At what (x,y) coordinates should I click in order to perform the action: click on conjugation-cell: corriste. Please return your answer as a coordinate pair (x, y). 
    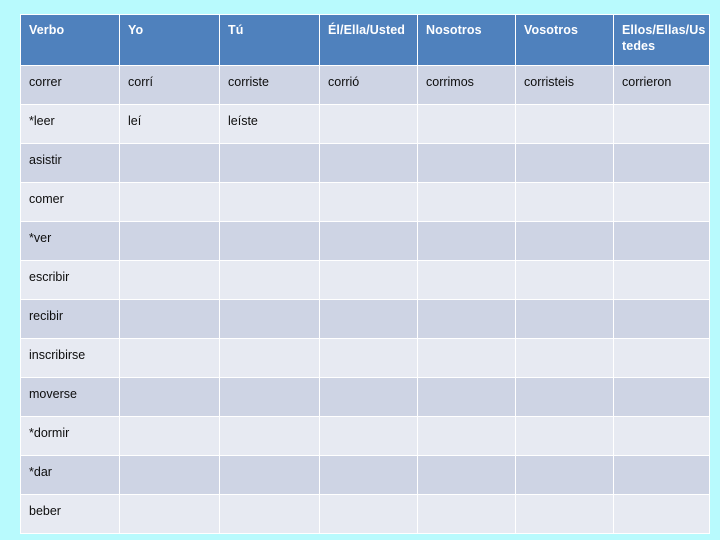
    Looking at the image, I should click on (269, 85).